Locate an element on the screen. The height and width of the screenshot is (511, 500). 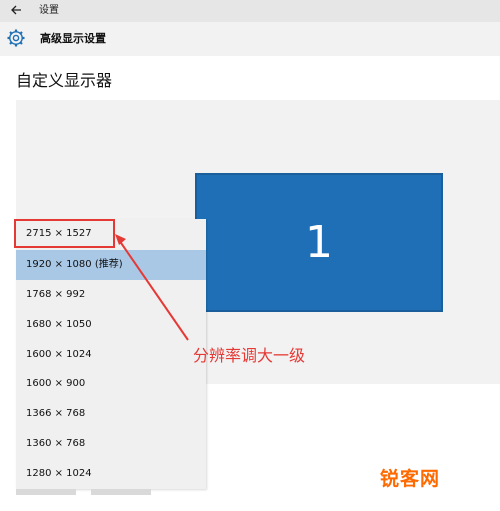
back-button is located at coordinates (16, 11).